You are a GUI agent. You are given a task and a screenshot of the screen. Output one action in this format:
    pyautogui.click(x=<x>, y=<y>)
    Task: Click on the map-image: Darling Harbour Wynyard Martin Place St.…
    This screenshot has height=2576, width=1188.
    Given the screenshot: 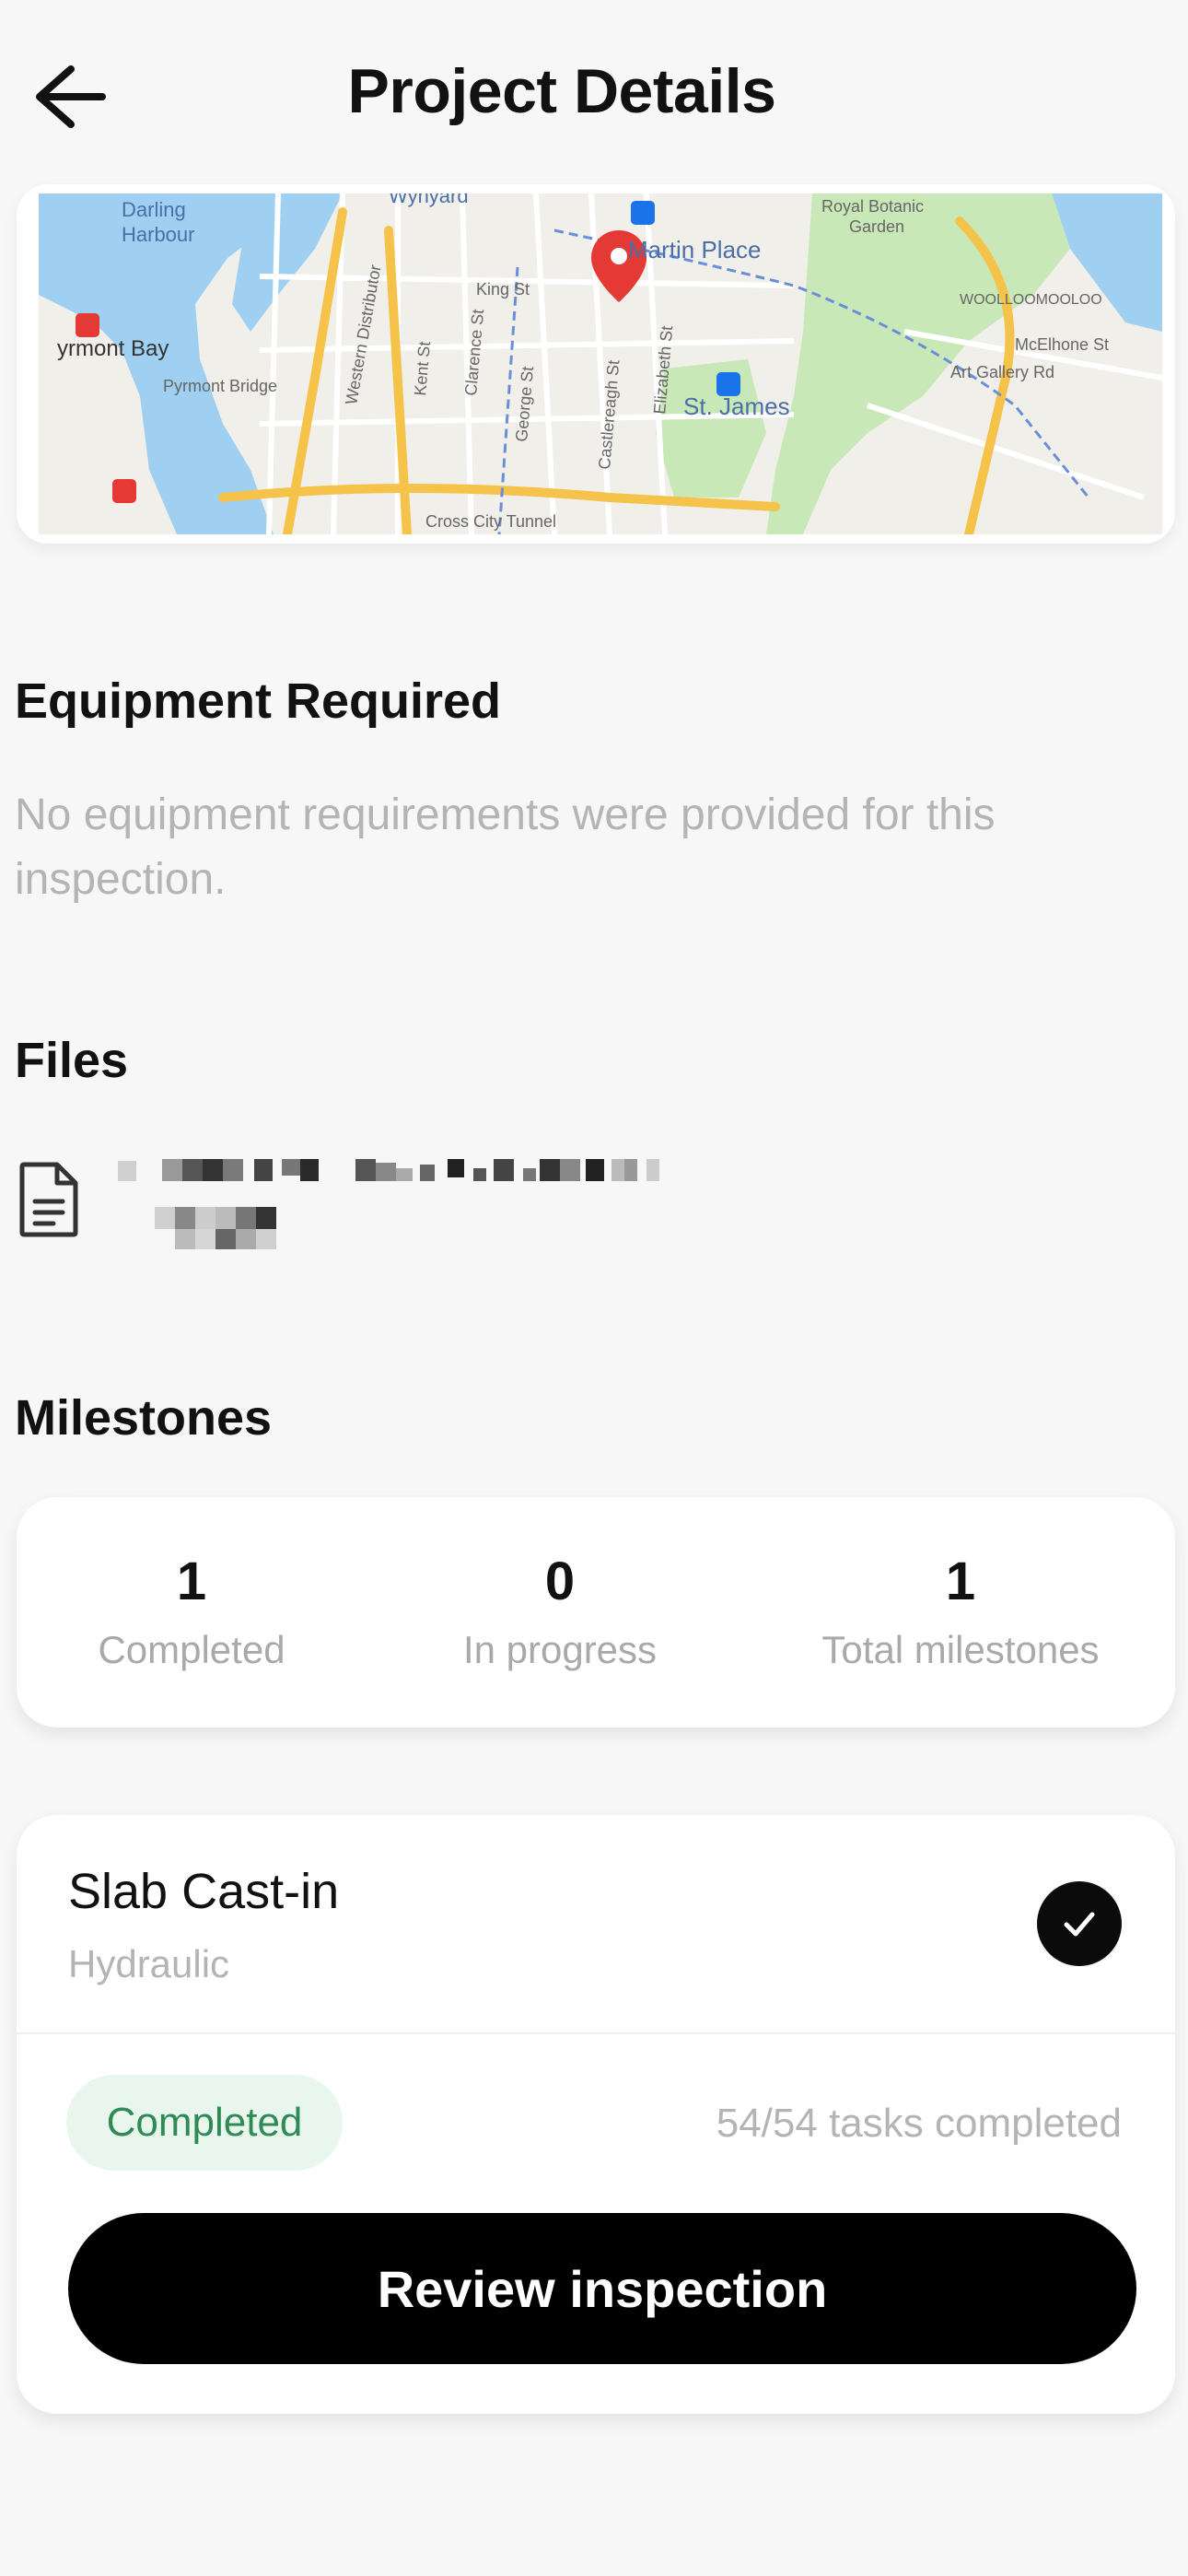 What is the action you would take?
    pyautogui.click(x=600, y=363)
    